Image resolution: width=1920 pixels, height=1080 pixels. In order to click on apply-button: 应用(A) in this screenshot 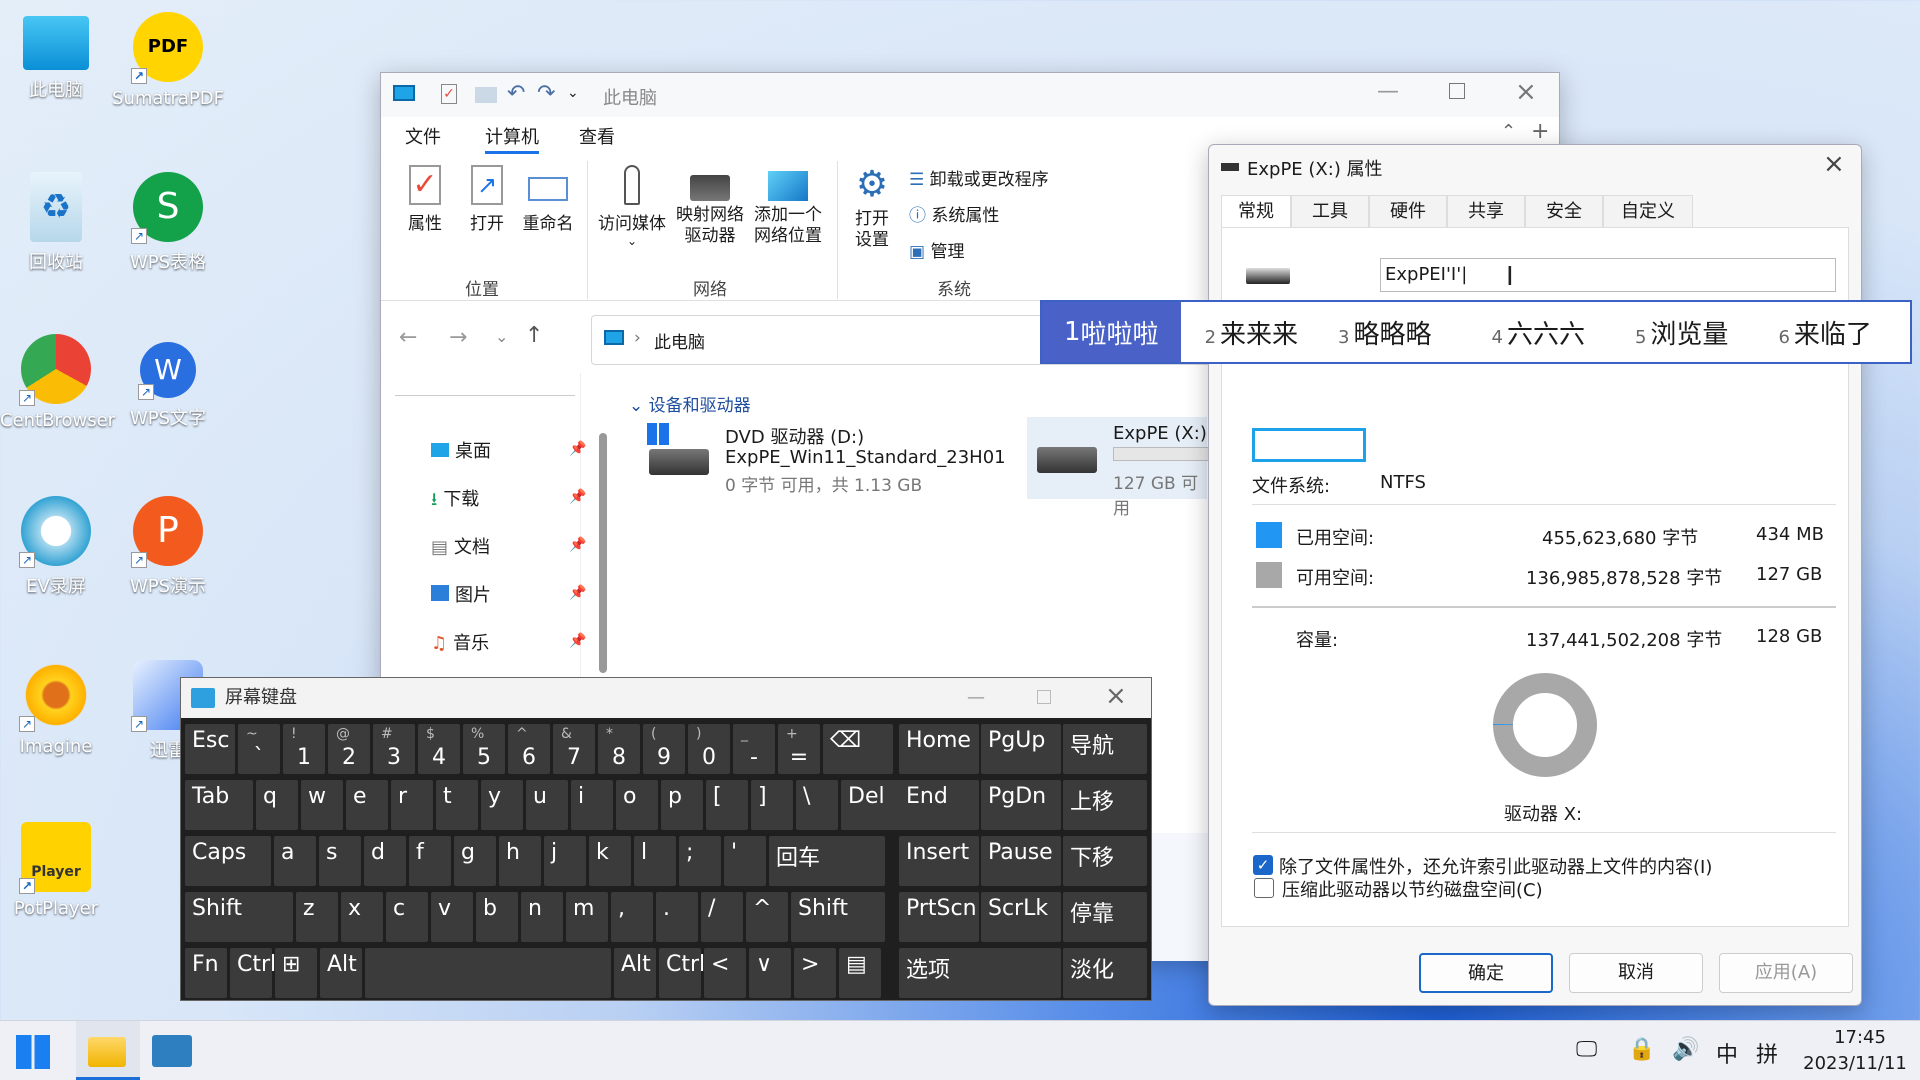, I will do `click(1786, 973)`.